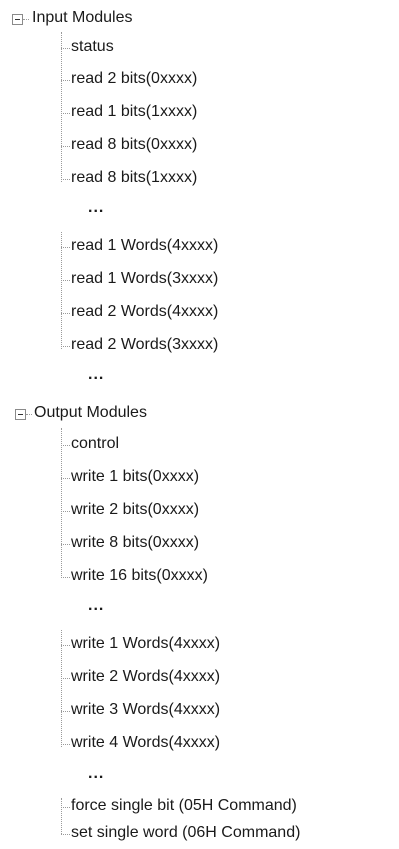  What do you see at coordinates (145, 278) in the screenshot?
I see `tree-item-label: read 1 Words(3xxxx)` at bounding box center [145, 278].